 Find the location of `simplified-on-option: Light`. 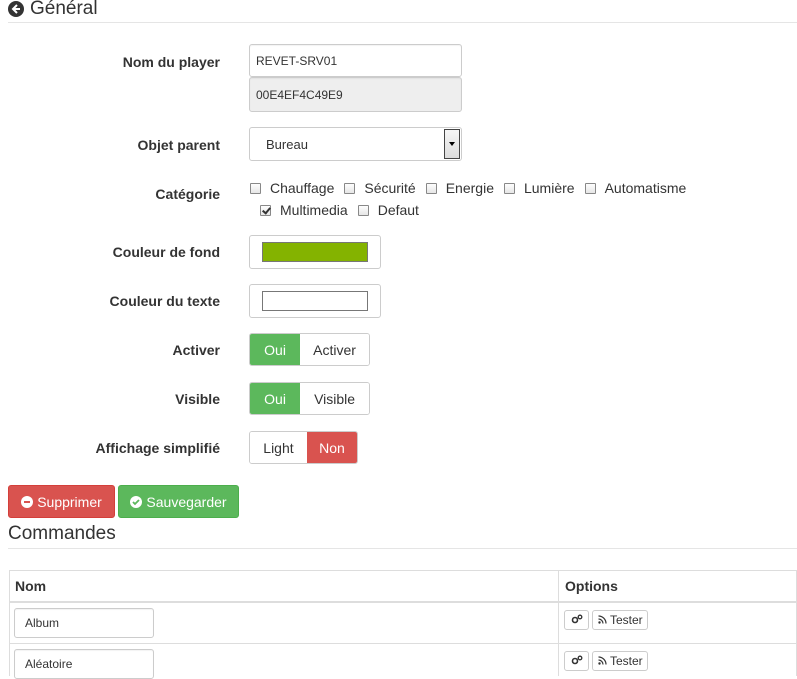

simplified-on-option: Light is located at coordinates (278, 447).